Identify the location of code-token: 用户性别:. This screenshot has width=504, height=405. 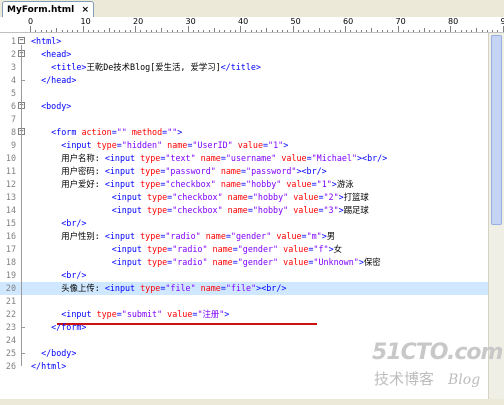
(68, 236).